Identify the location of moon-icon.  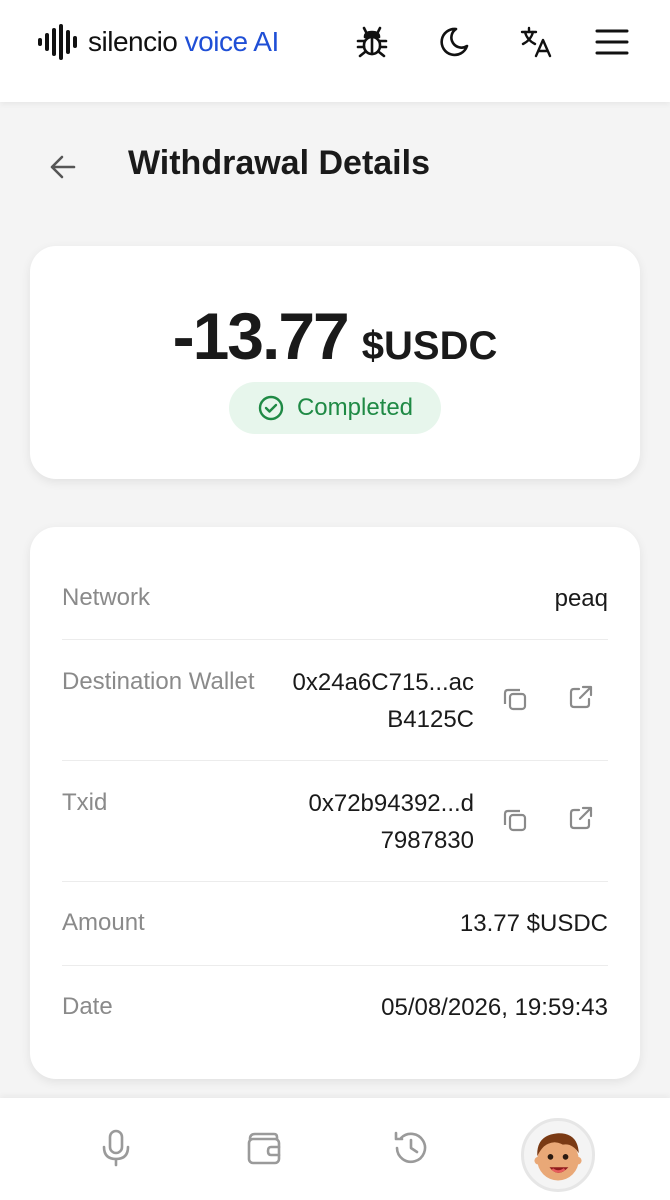
(454, 42).